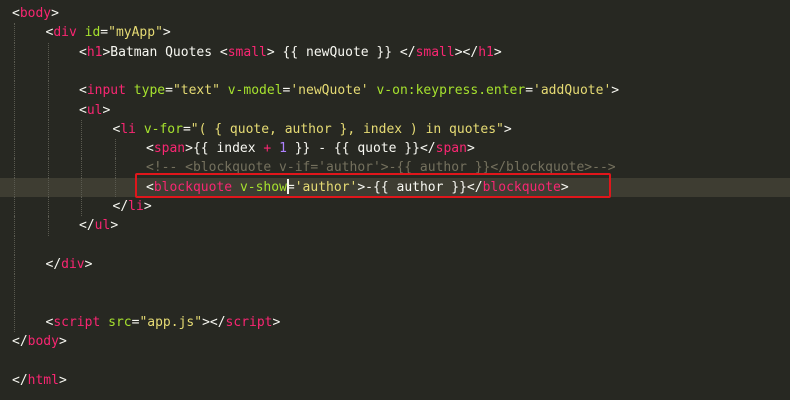  What do you see at coordinates (486, 52) in the screenshot?
I see `code-token: h1` at bounding box center [486, 52].